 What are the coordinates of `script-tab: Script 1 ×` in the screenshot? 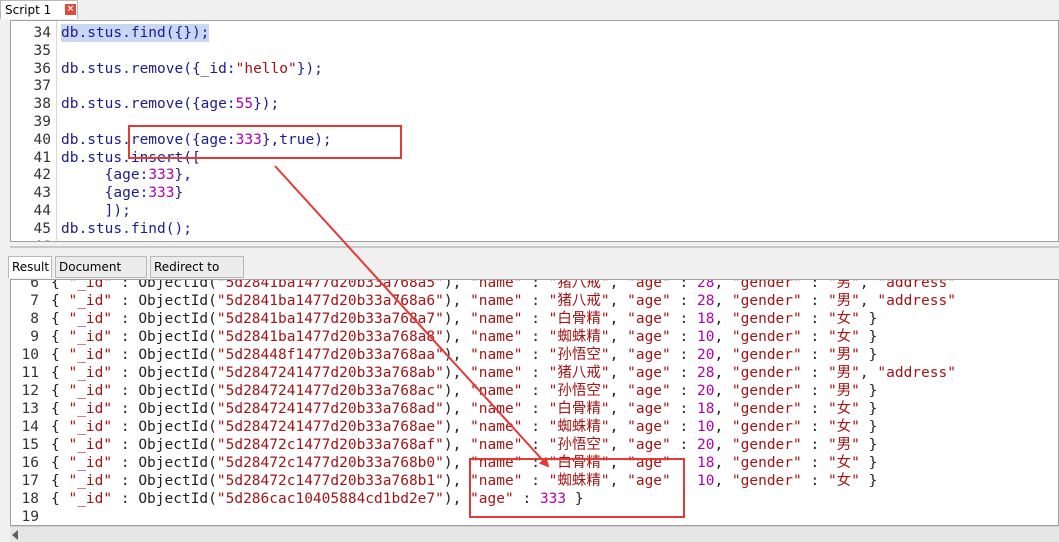 It's located at (39, 9).